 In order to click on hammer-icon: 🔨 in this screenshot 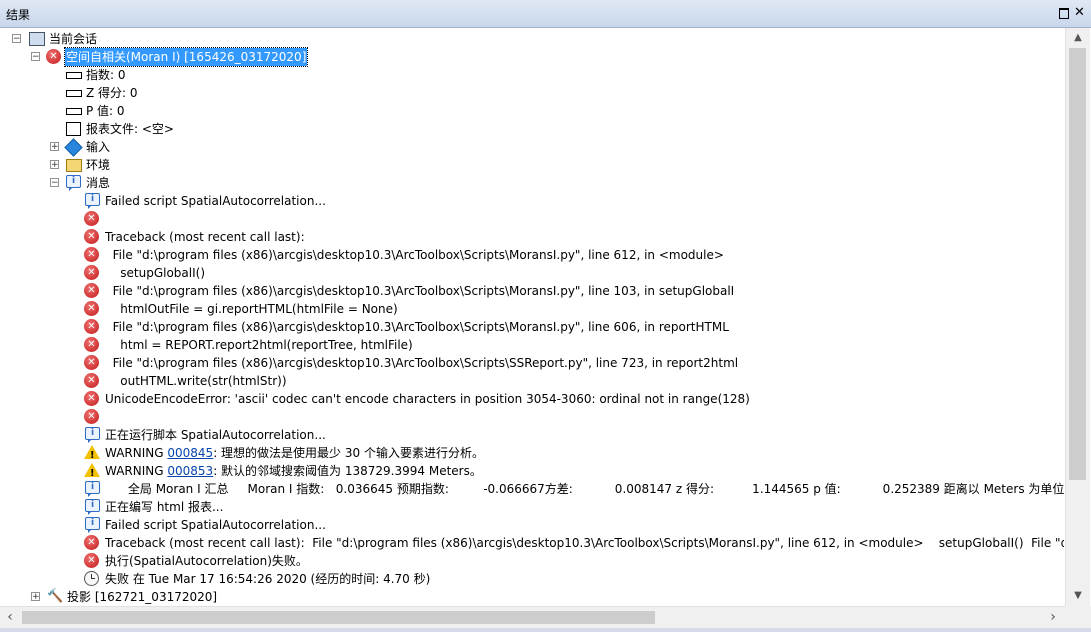, I will do `click(55, 596)`.